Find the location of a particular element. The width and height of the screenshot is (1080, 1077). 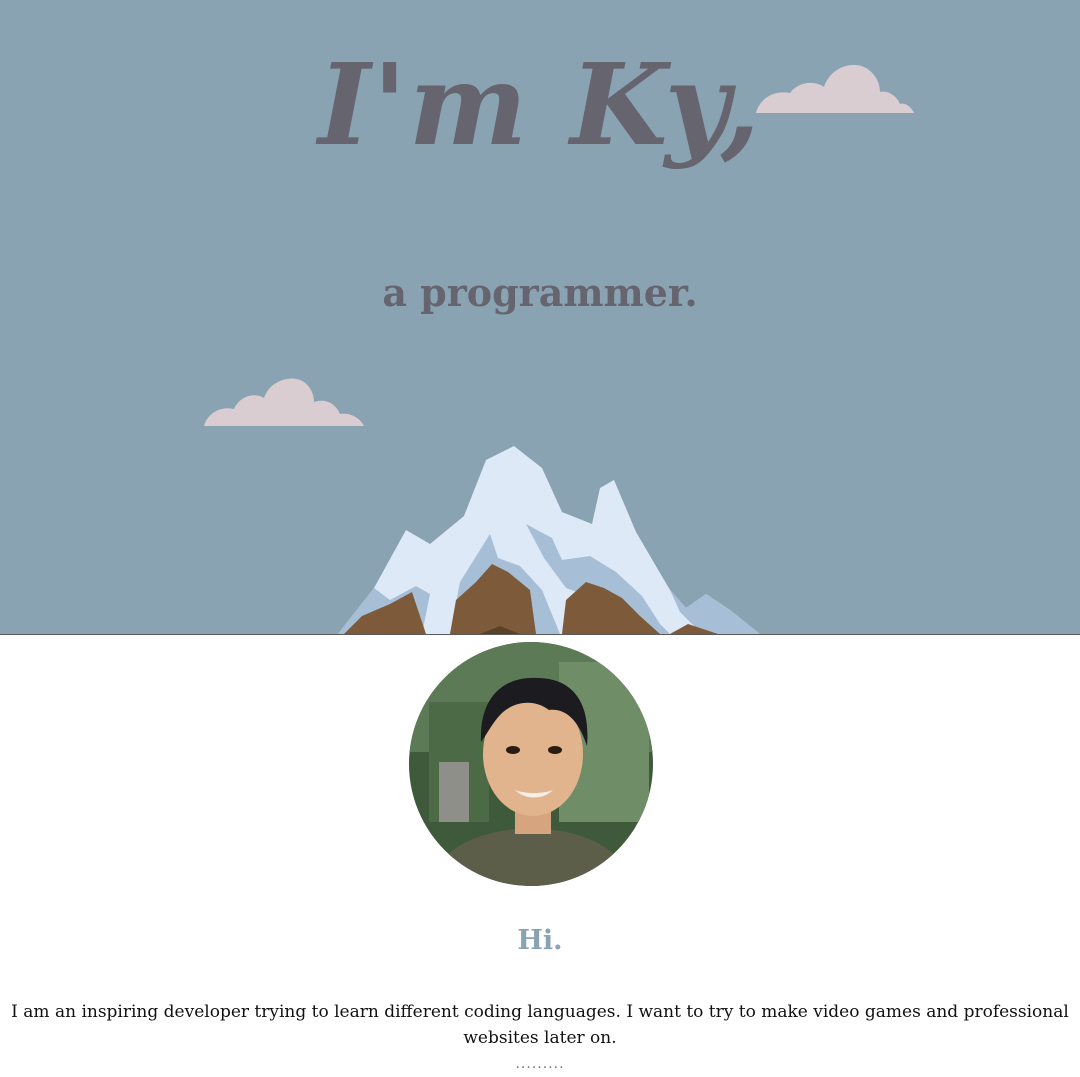

profile-photo is located at coordinates (531, 764).